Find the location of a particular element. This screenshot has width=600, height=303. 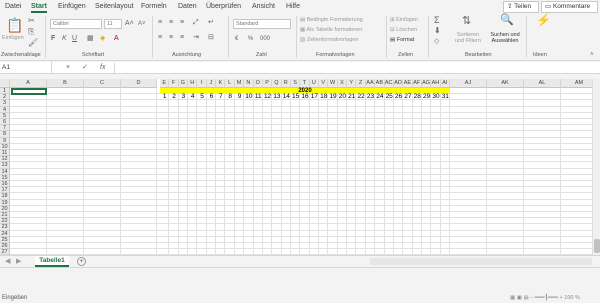

day-cell: 28 is located at coordinates (417, 96).